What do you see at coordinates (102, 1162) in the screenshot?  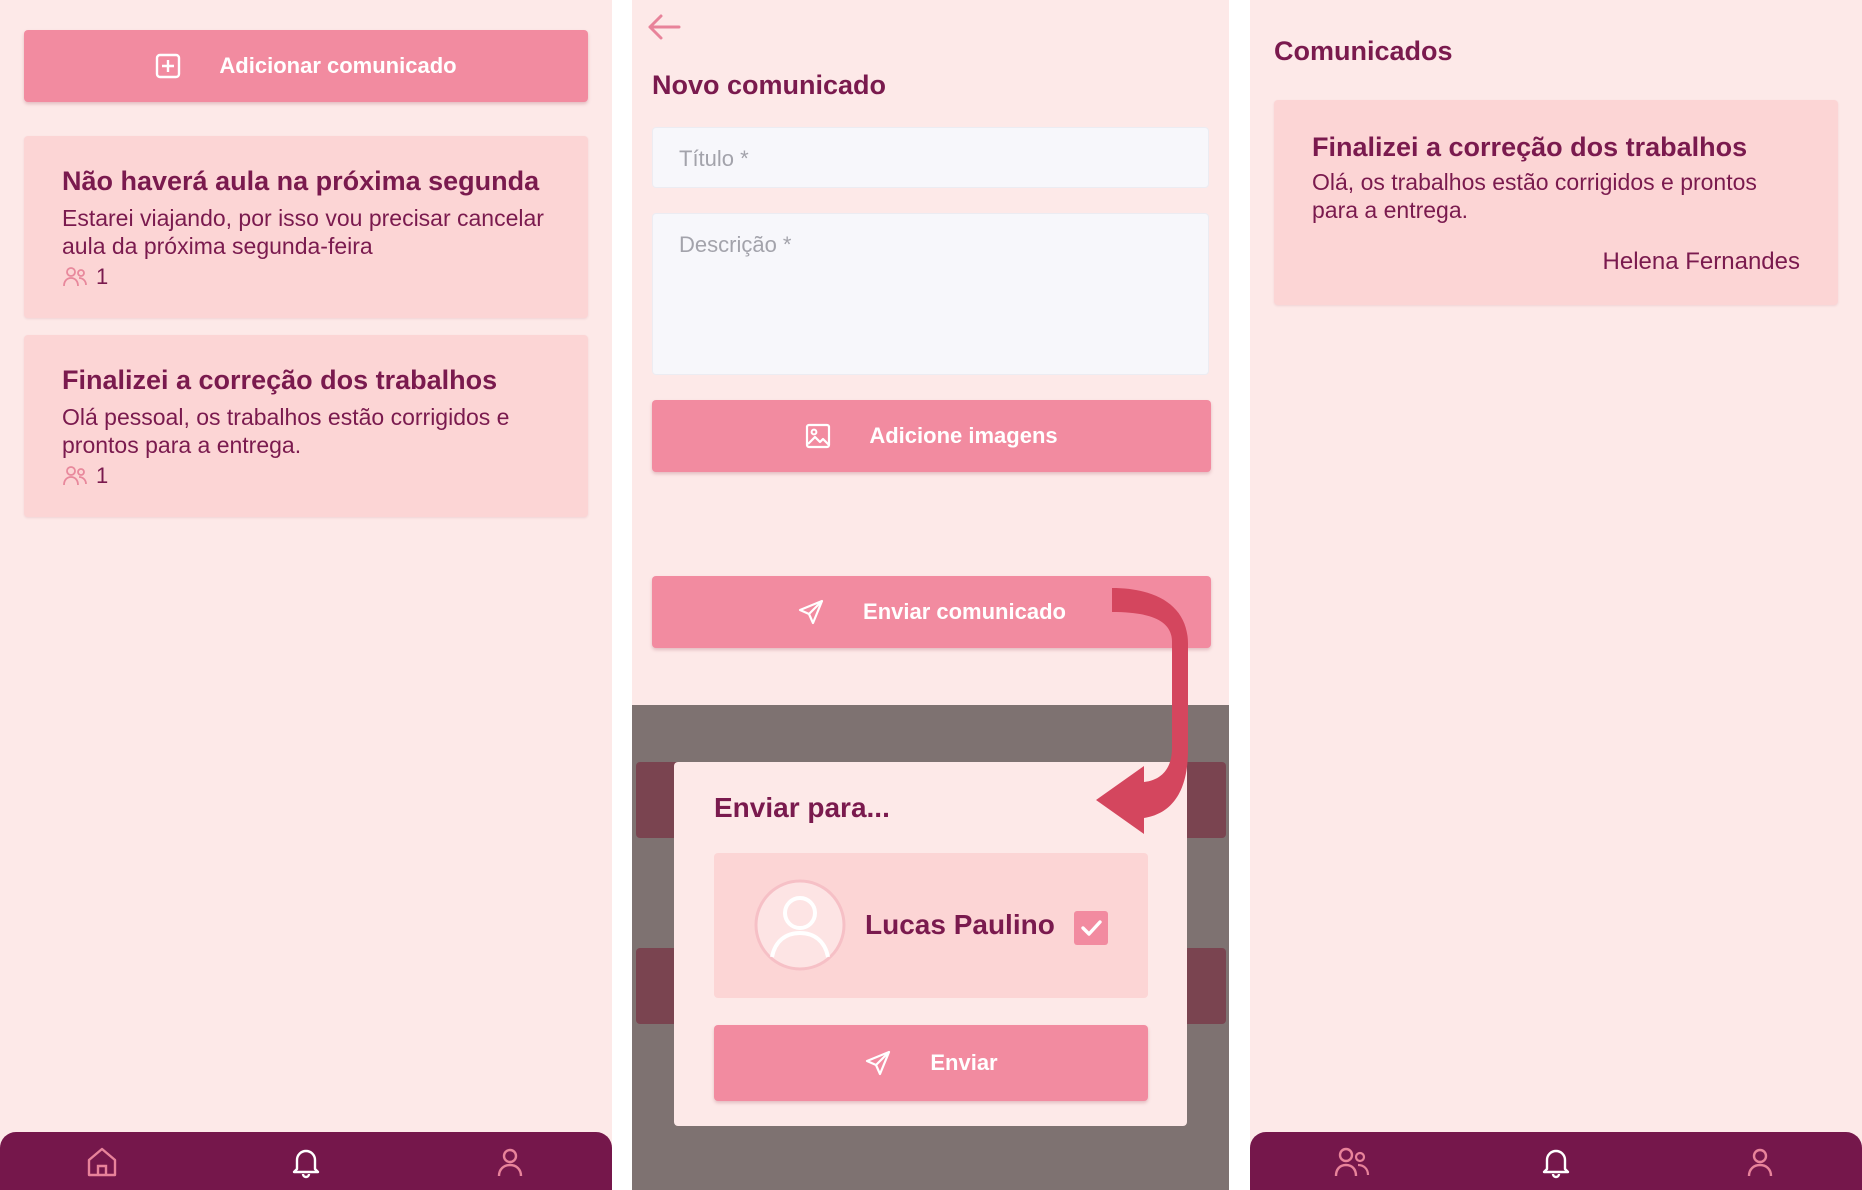 I see `home-icon` at bounding box center [102, 1162].